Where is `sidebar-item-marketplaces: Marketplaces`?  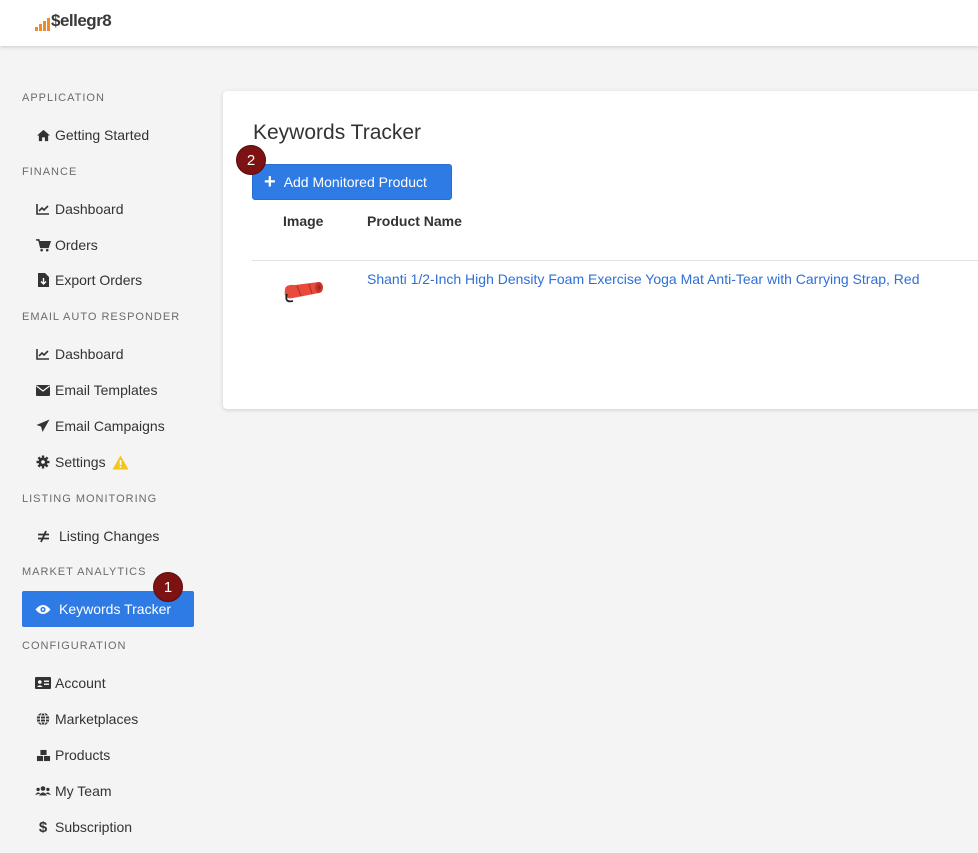
sidebar-item-marketplaces: Marketplaces is located at coordinates (108, 719).